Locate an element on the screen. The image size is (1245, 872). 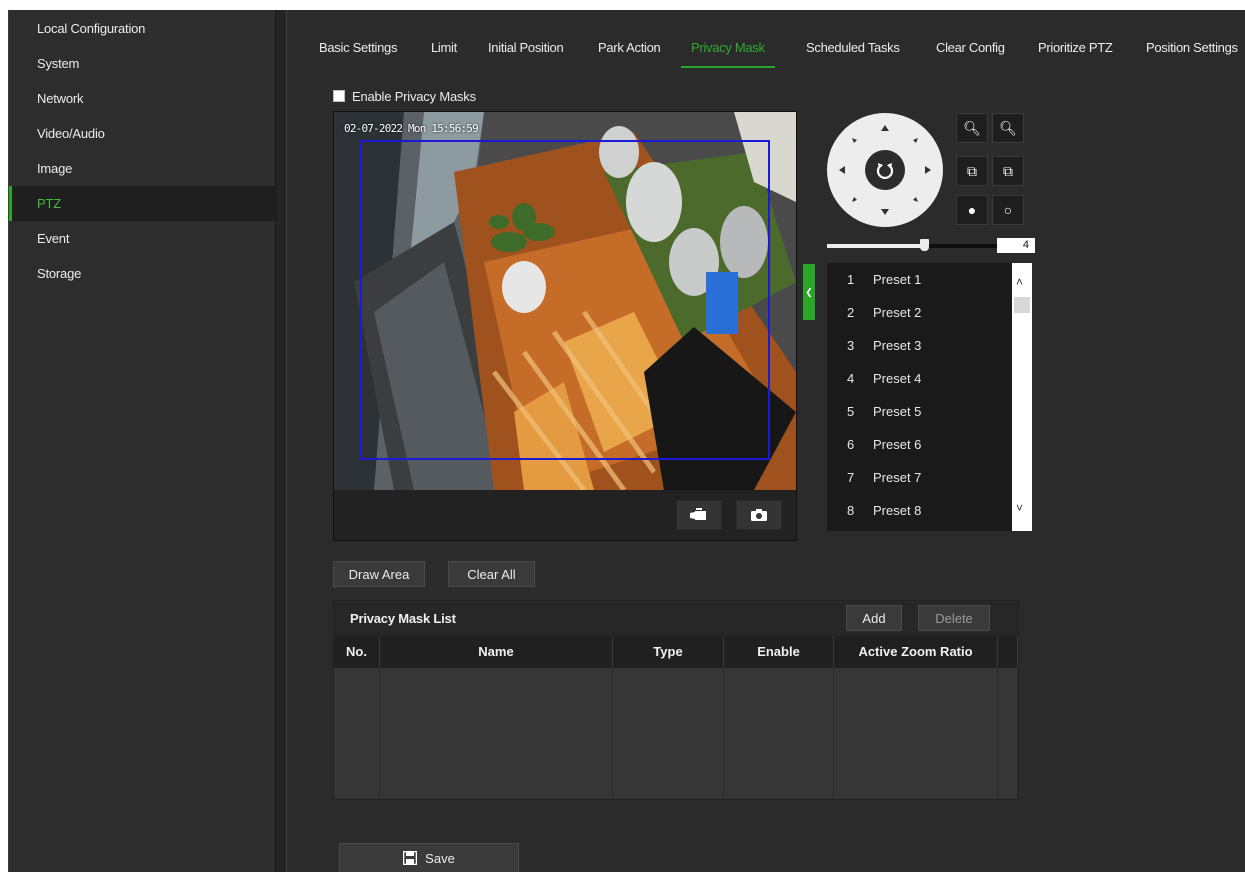
scrollbar-thumb is located at coordinates (1022, 305).